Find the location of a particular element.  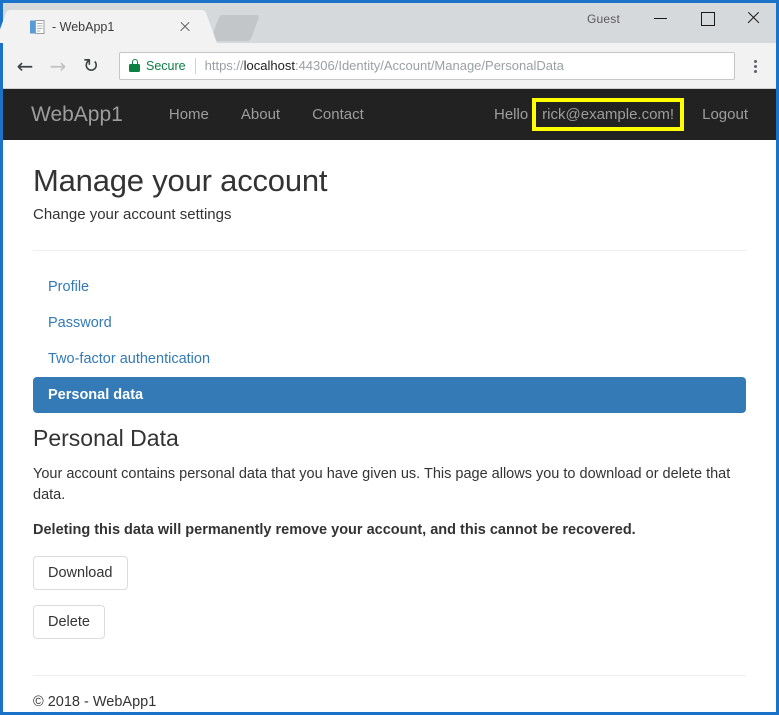

user-email-highlight: rick@example.com! is located at coordinates (608, 114).